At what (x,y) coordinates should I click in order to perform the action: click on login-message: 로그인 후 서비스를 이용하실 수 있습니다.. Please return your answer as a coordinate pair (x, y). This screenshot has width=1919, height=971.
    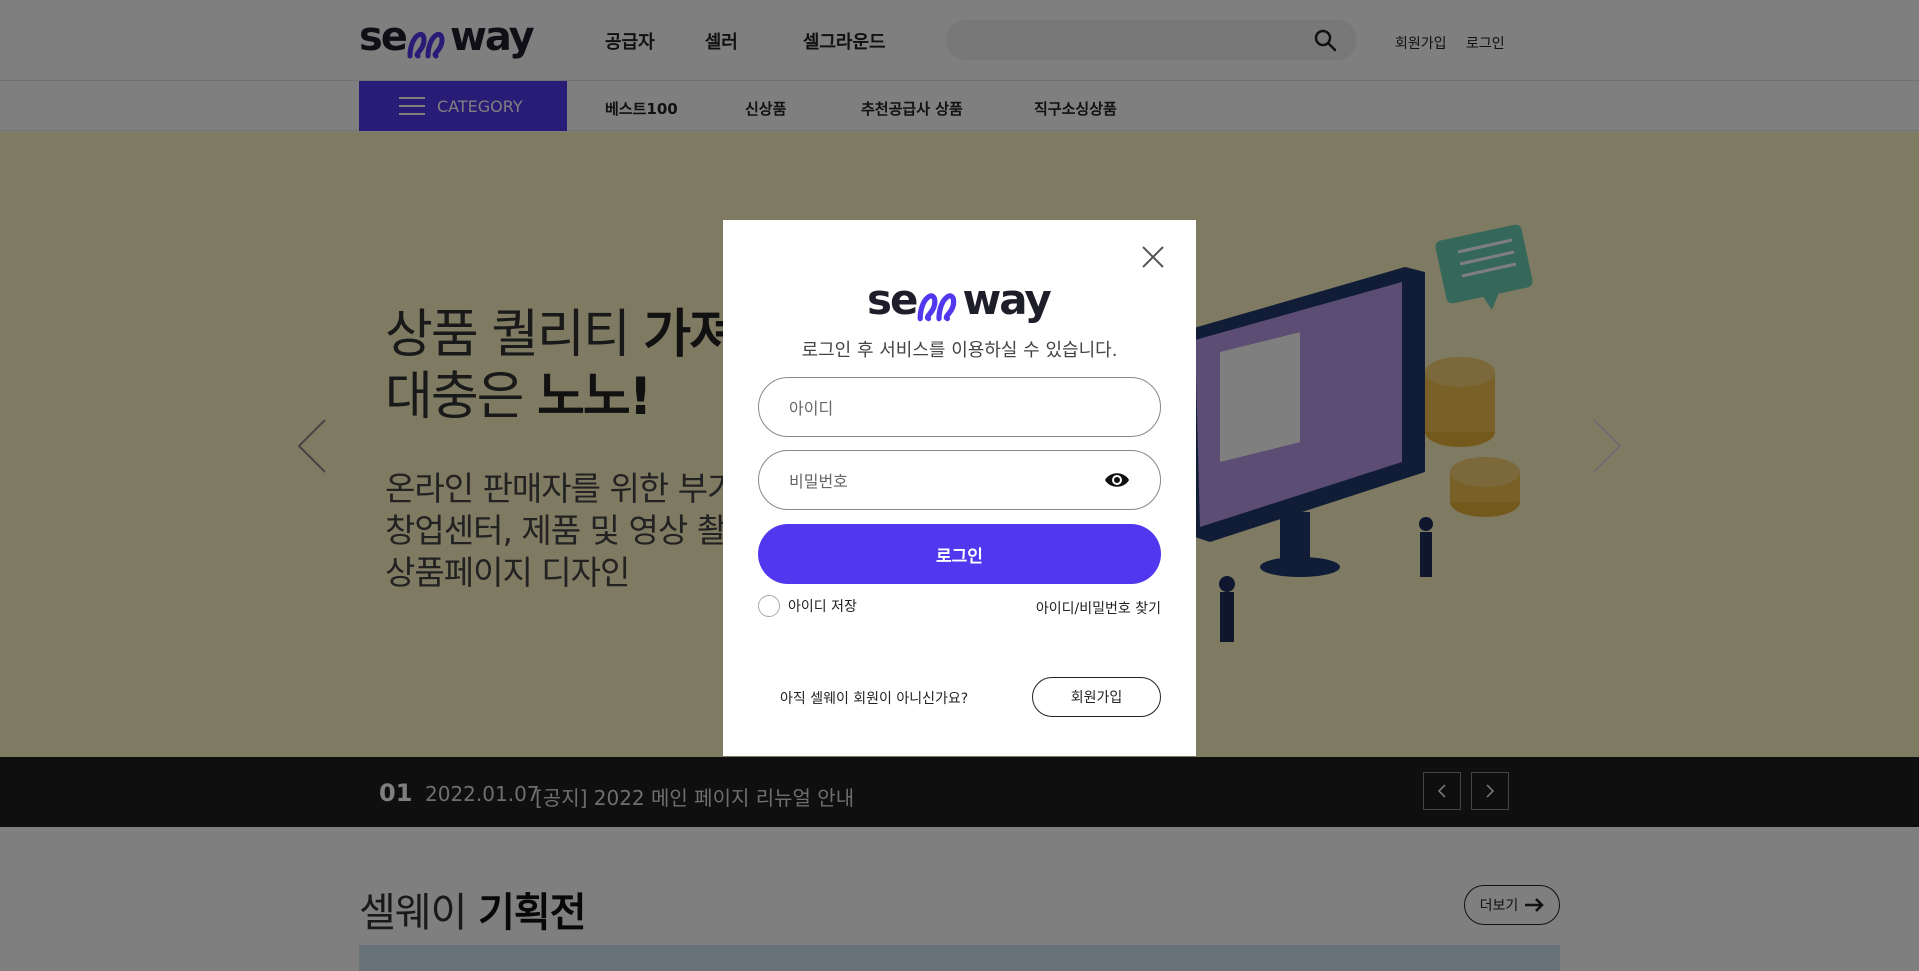
    Looking at the image, I should click on (959, 350).